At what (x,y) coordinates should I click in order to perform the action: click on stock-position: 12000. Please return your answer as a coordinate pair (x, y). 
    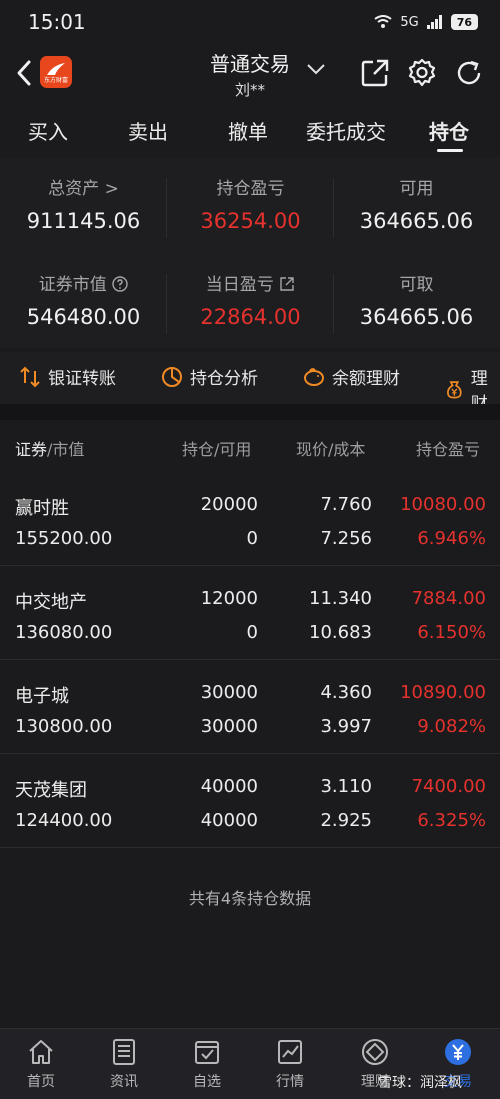
    Looking at the image, I should click on (229, 598).